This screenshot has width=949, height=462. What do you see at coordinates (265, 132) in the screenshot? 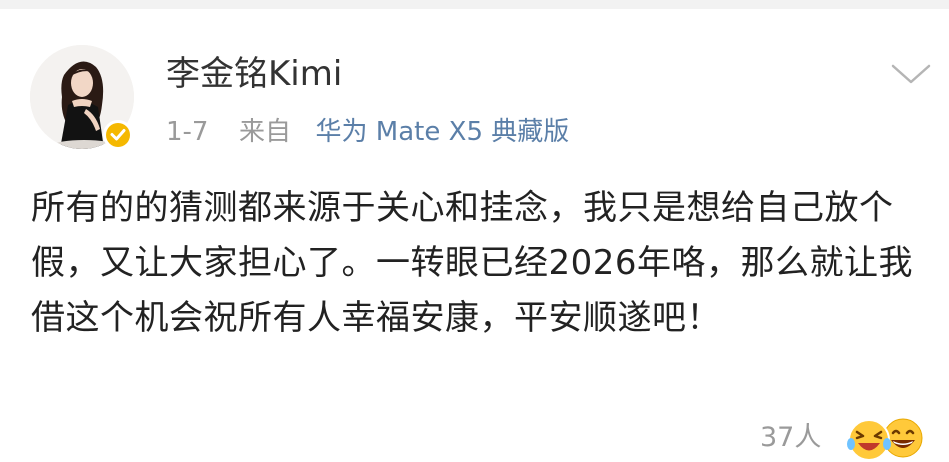
I see `source-prefix: 来自` at bounding box center [265, 132].